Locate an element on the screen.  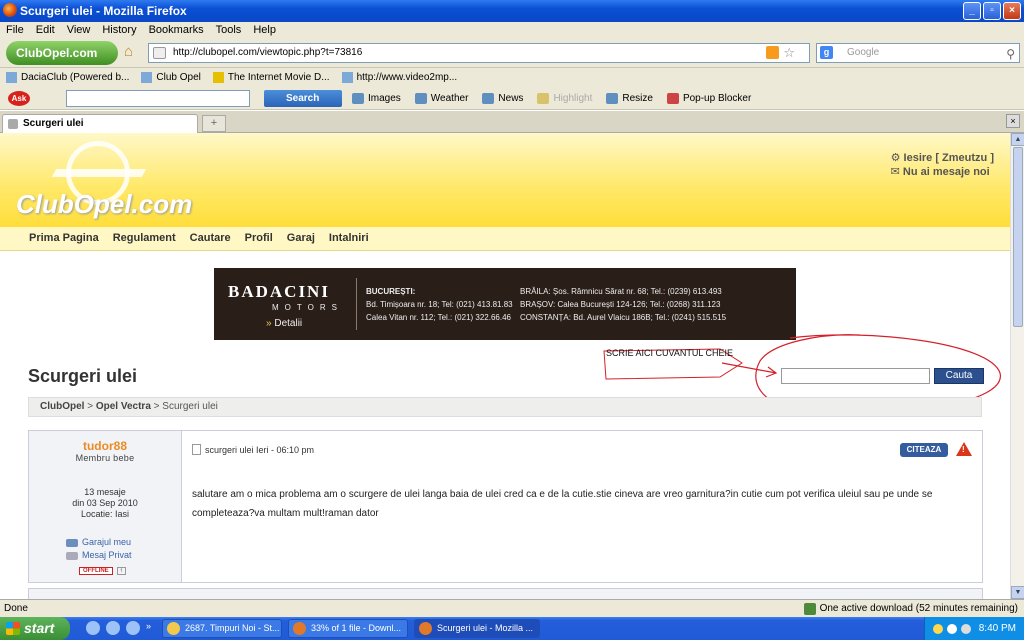
status-text: Done is located at coordinates (16, 608).